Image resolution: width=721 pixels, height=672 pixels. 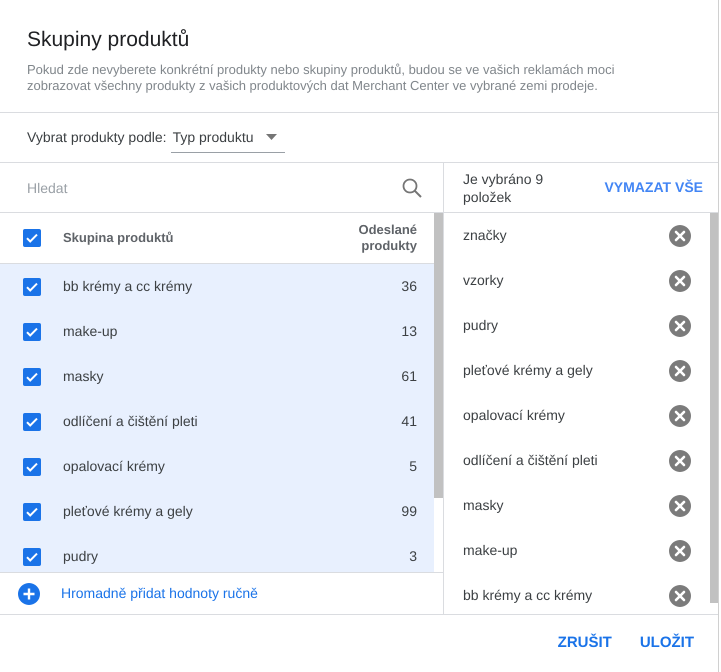 What do you see at coordinates (503, 188) in the screenshot?
I see `selection-summary: Je vybráno 9 položek` at bounding box center [503, 188].